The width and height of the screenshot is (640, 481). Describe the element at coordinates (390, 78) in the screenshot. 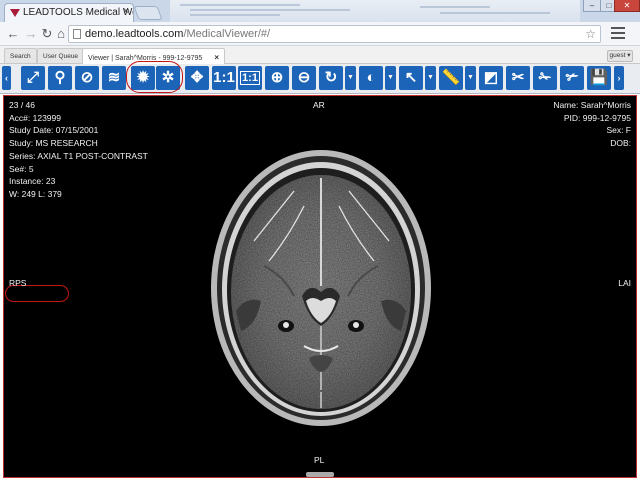

I see `window-level-dropdown-icon: ▼` at that location.